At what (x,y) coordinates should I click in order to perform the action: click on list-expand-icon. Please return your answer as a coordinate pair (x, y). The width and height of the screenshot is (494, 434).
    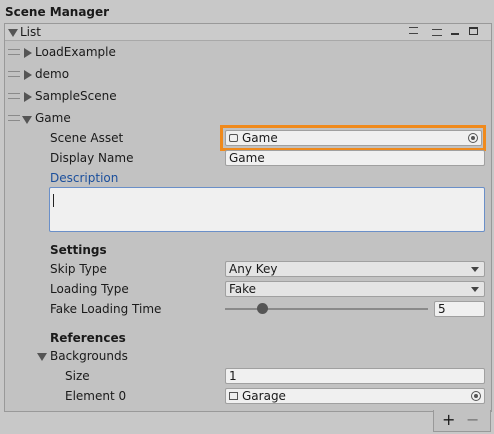
    Looking at the image, I should click on (13, 33).